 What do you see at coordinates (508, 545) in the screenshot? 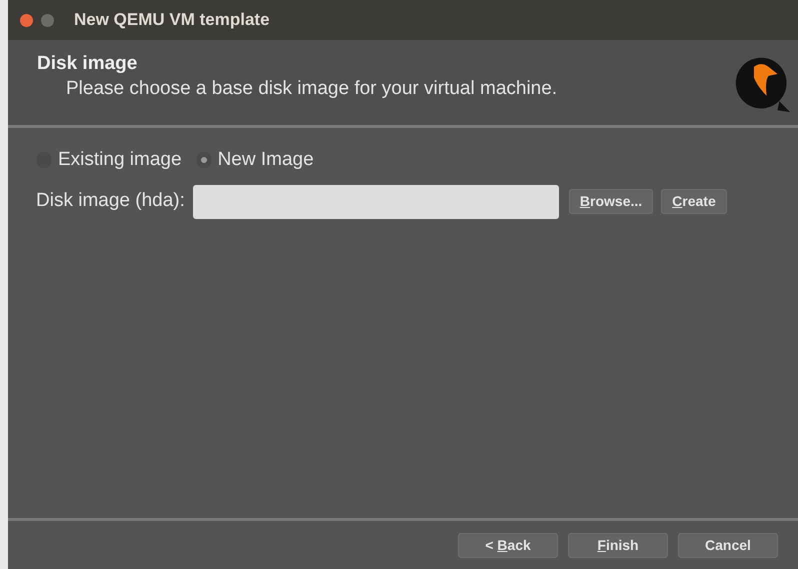
I see `dialog-button: < Back` at bounding box center [508, 545].